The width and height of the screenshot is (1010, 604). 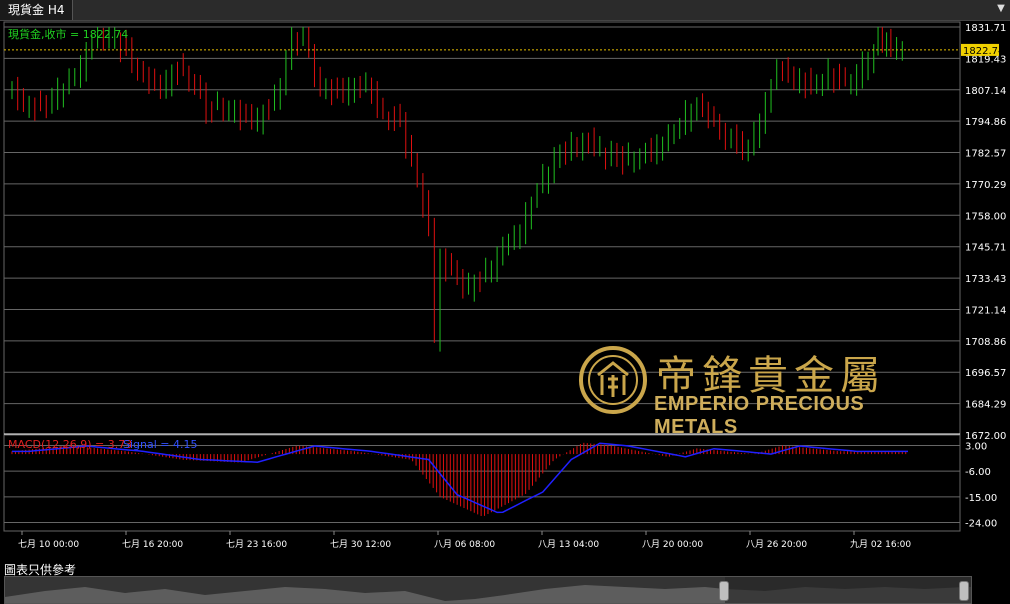 I want to click on price-tick-label: 1733.43, so click(x=985, y=279).